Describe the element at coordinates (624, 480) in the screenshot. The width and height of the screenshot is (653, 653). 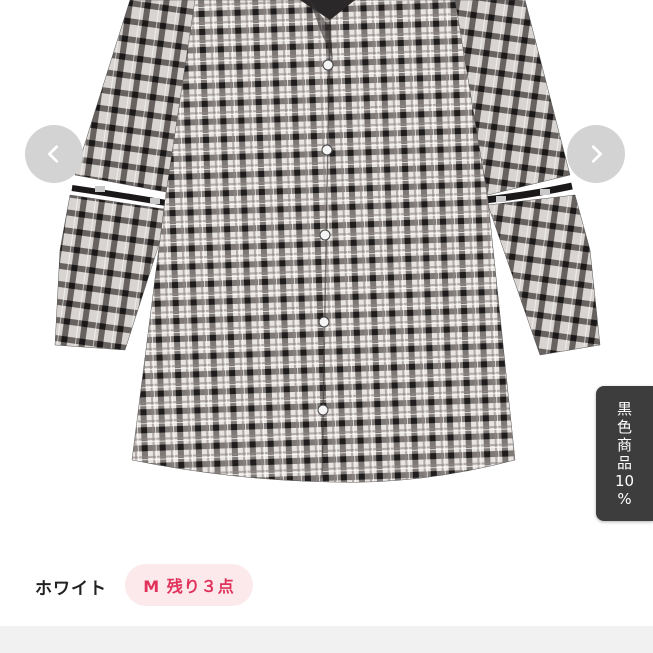
I see `promo-char: 10` at that location.